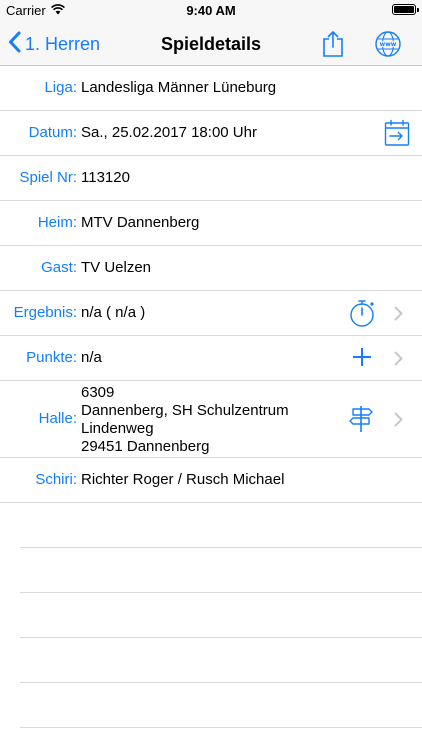  What do you see at coordinates (57, 222) in the screenshot?
I see `heim-label: Heim:` at bounding box center [57, 222].